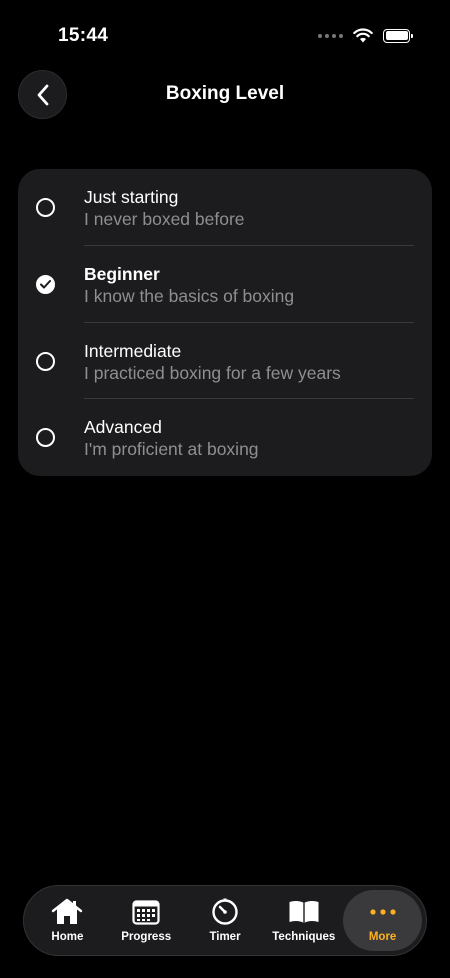  I want to click on home-icon, so click(67, 911).